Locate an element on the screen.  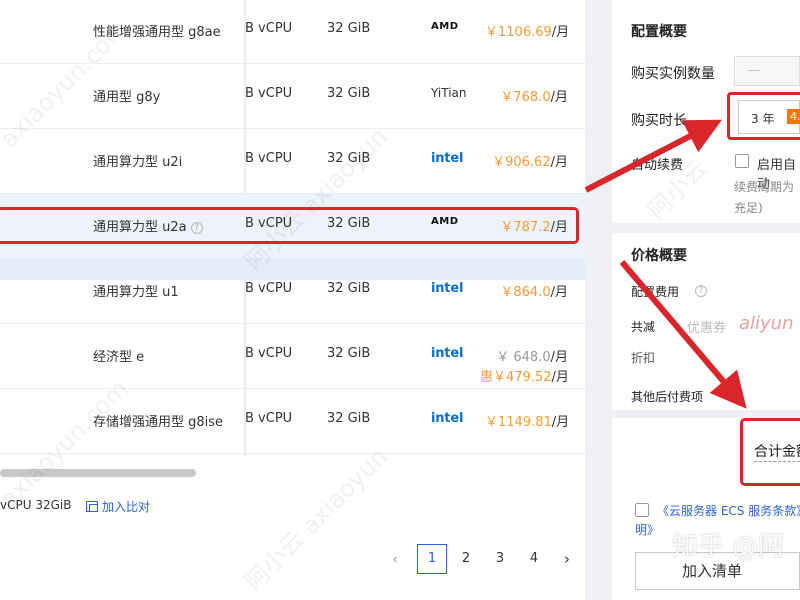
price-cell: ￥768.0/月 is located at coordinates (534, 97).